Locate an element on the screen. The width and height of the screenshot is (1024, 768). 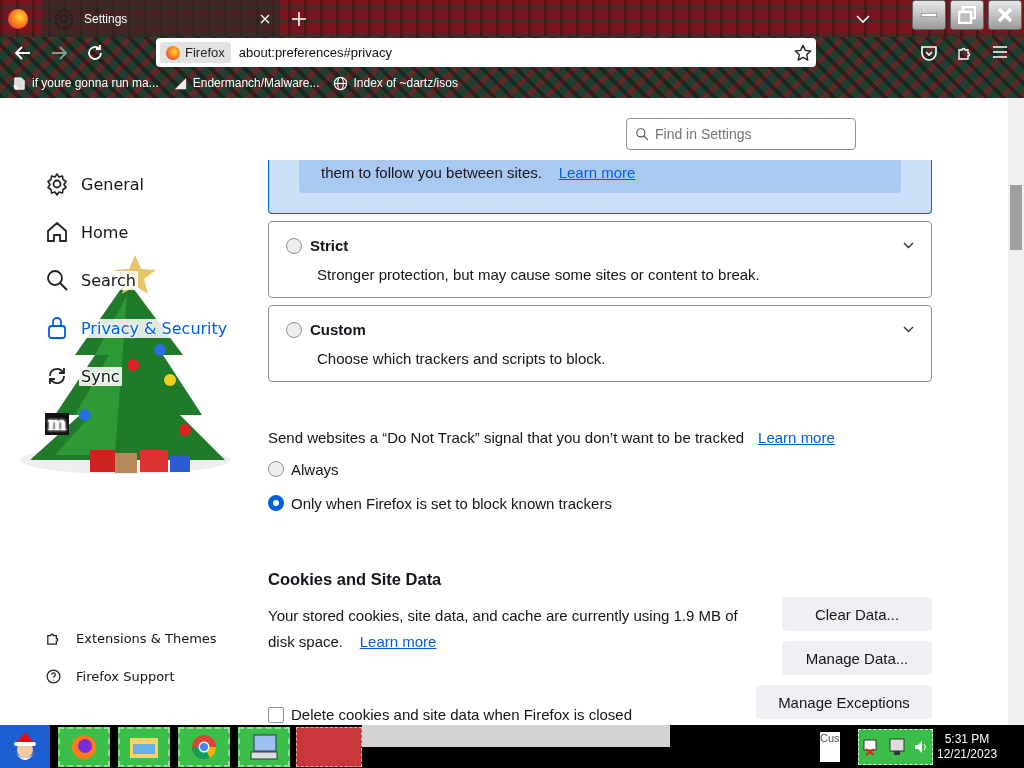
card-title: Strict is located at coordinates (329, 245).